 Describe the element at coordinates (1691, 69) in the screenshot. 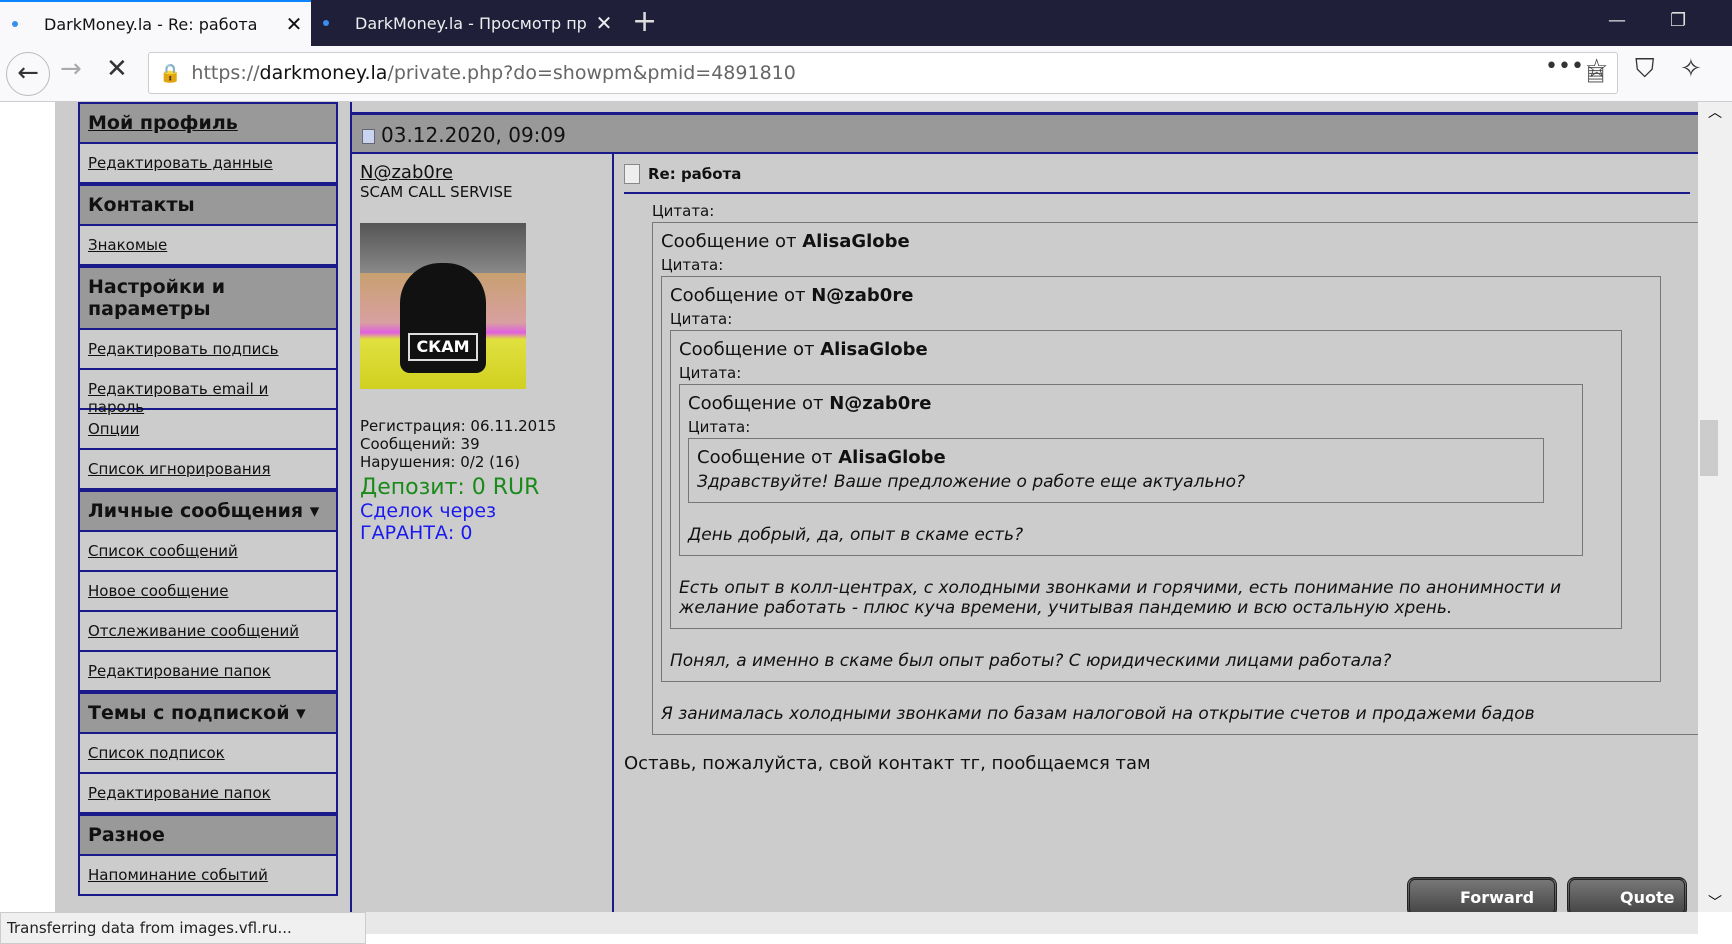

I see `extensions-icon: ✧` at that location.